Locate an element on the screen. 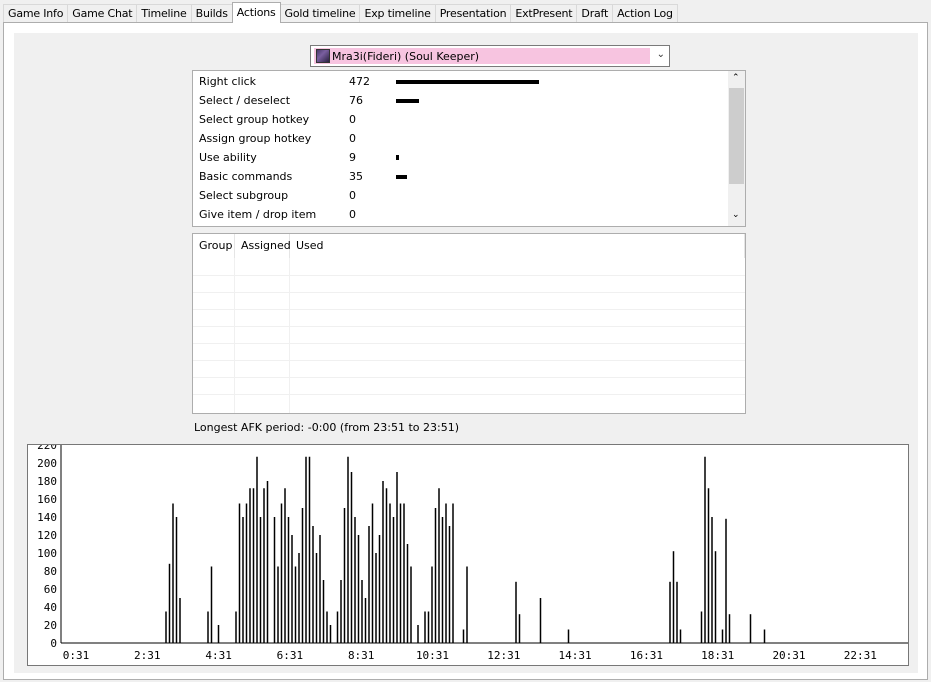 The height and width of the screenshot is (682, 931). x-tick-label: 12:31 is located at coordinates (503, 655).